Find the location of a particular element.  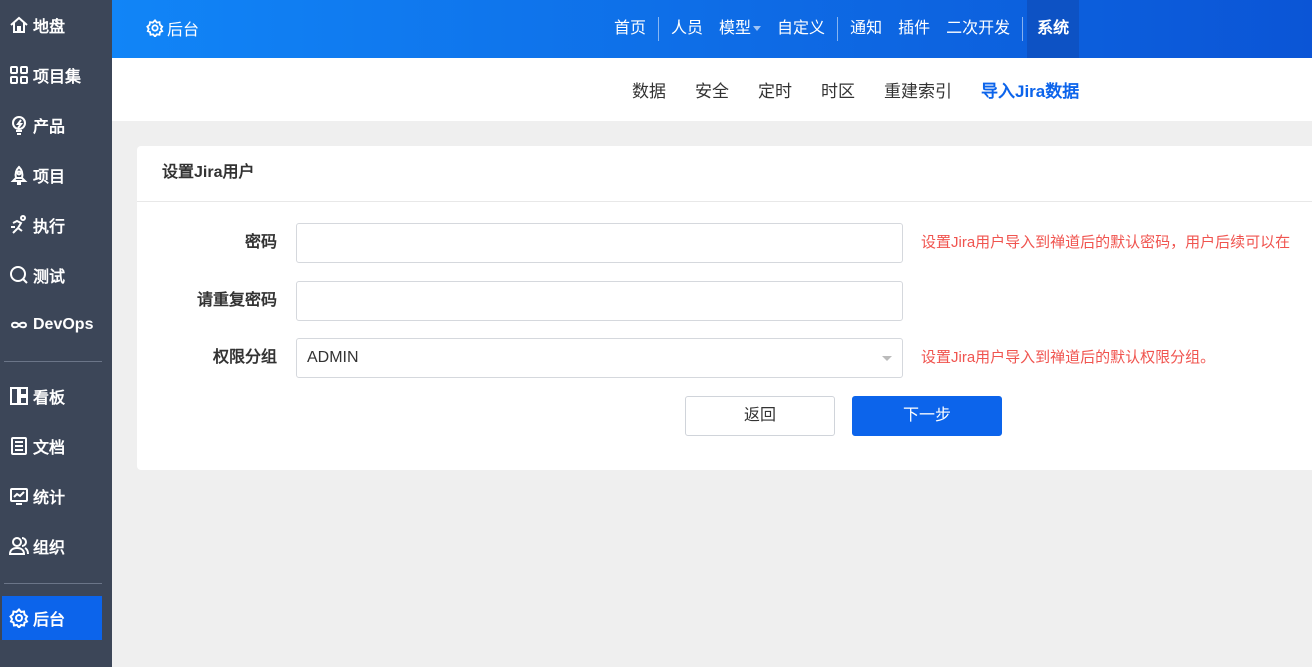

sidebar-item-program: 项目集 is located at coordinates (51, 75).